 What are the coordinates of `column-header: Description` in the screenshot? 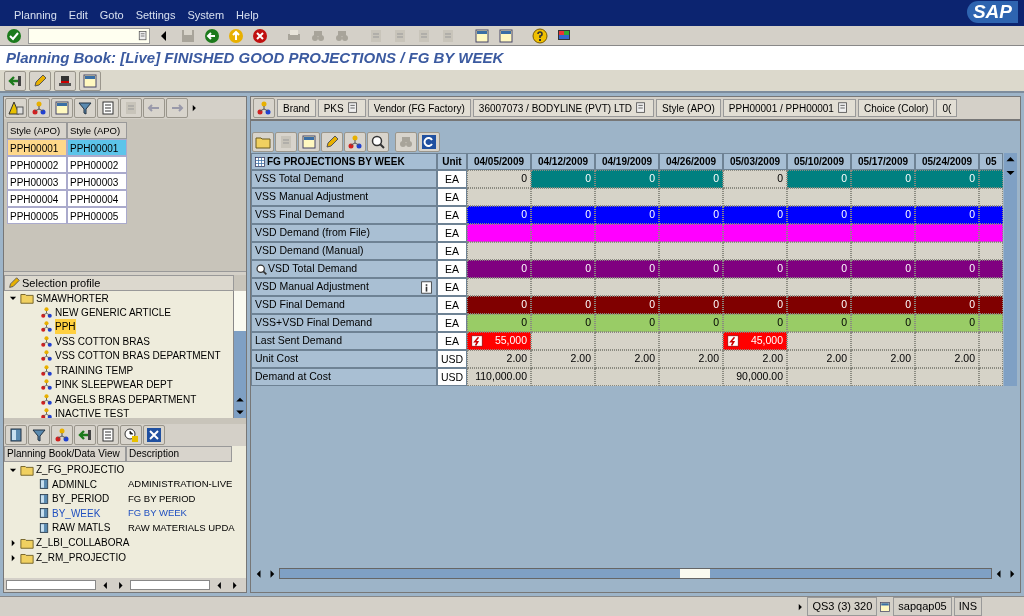 It's located at (179, 454).